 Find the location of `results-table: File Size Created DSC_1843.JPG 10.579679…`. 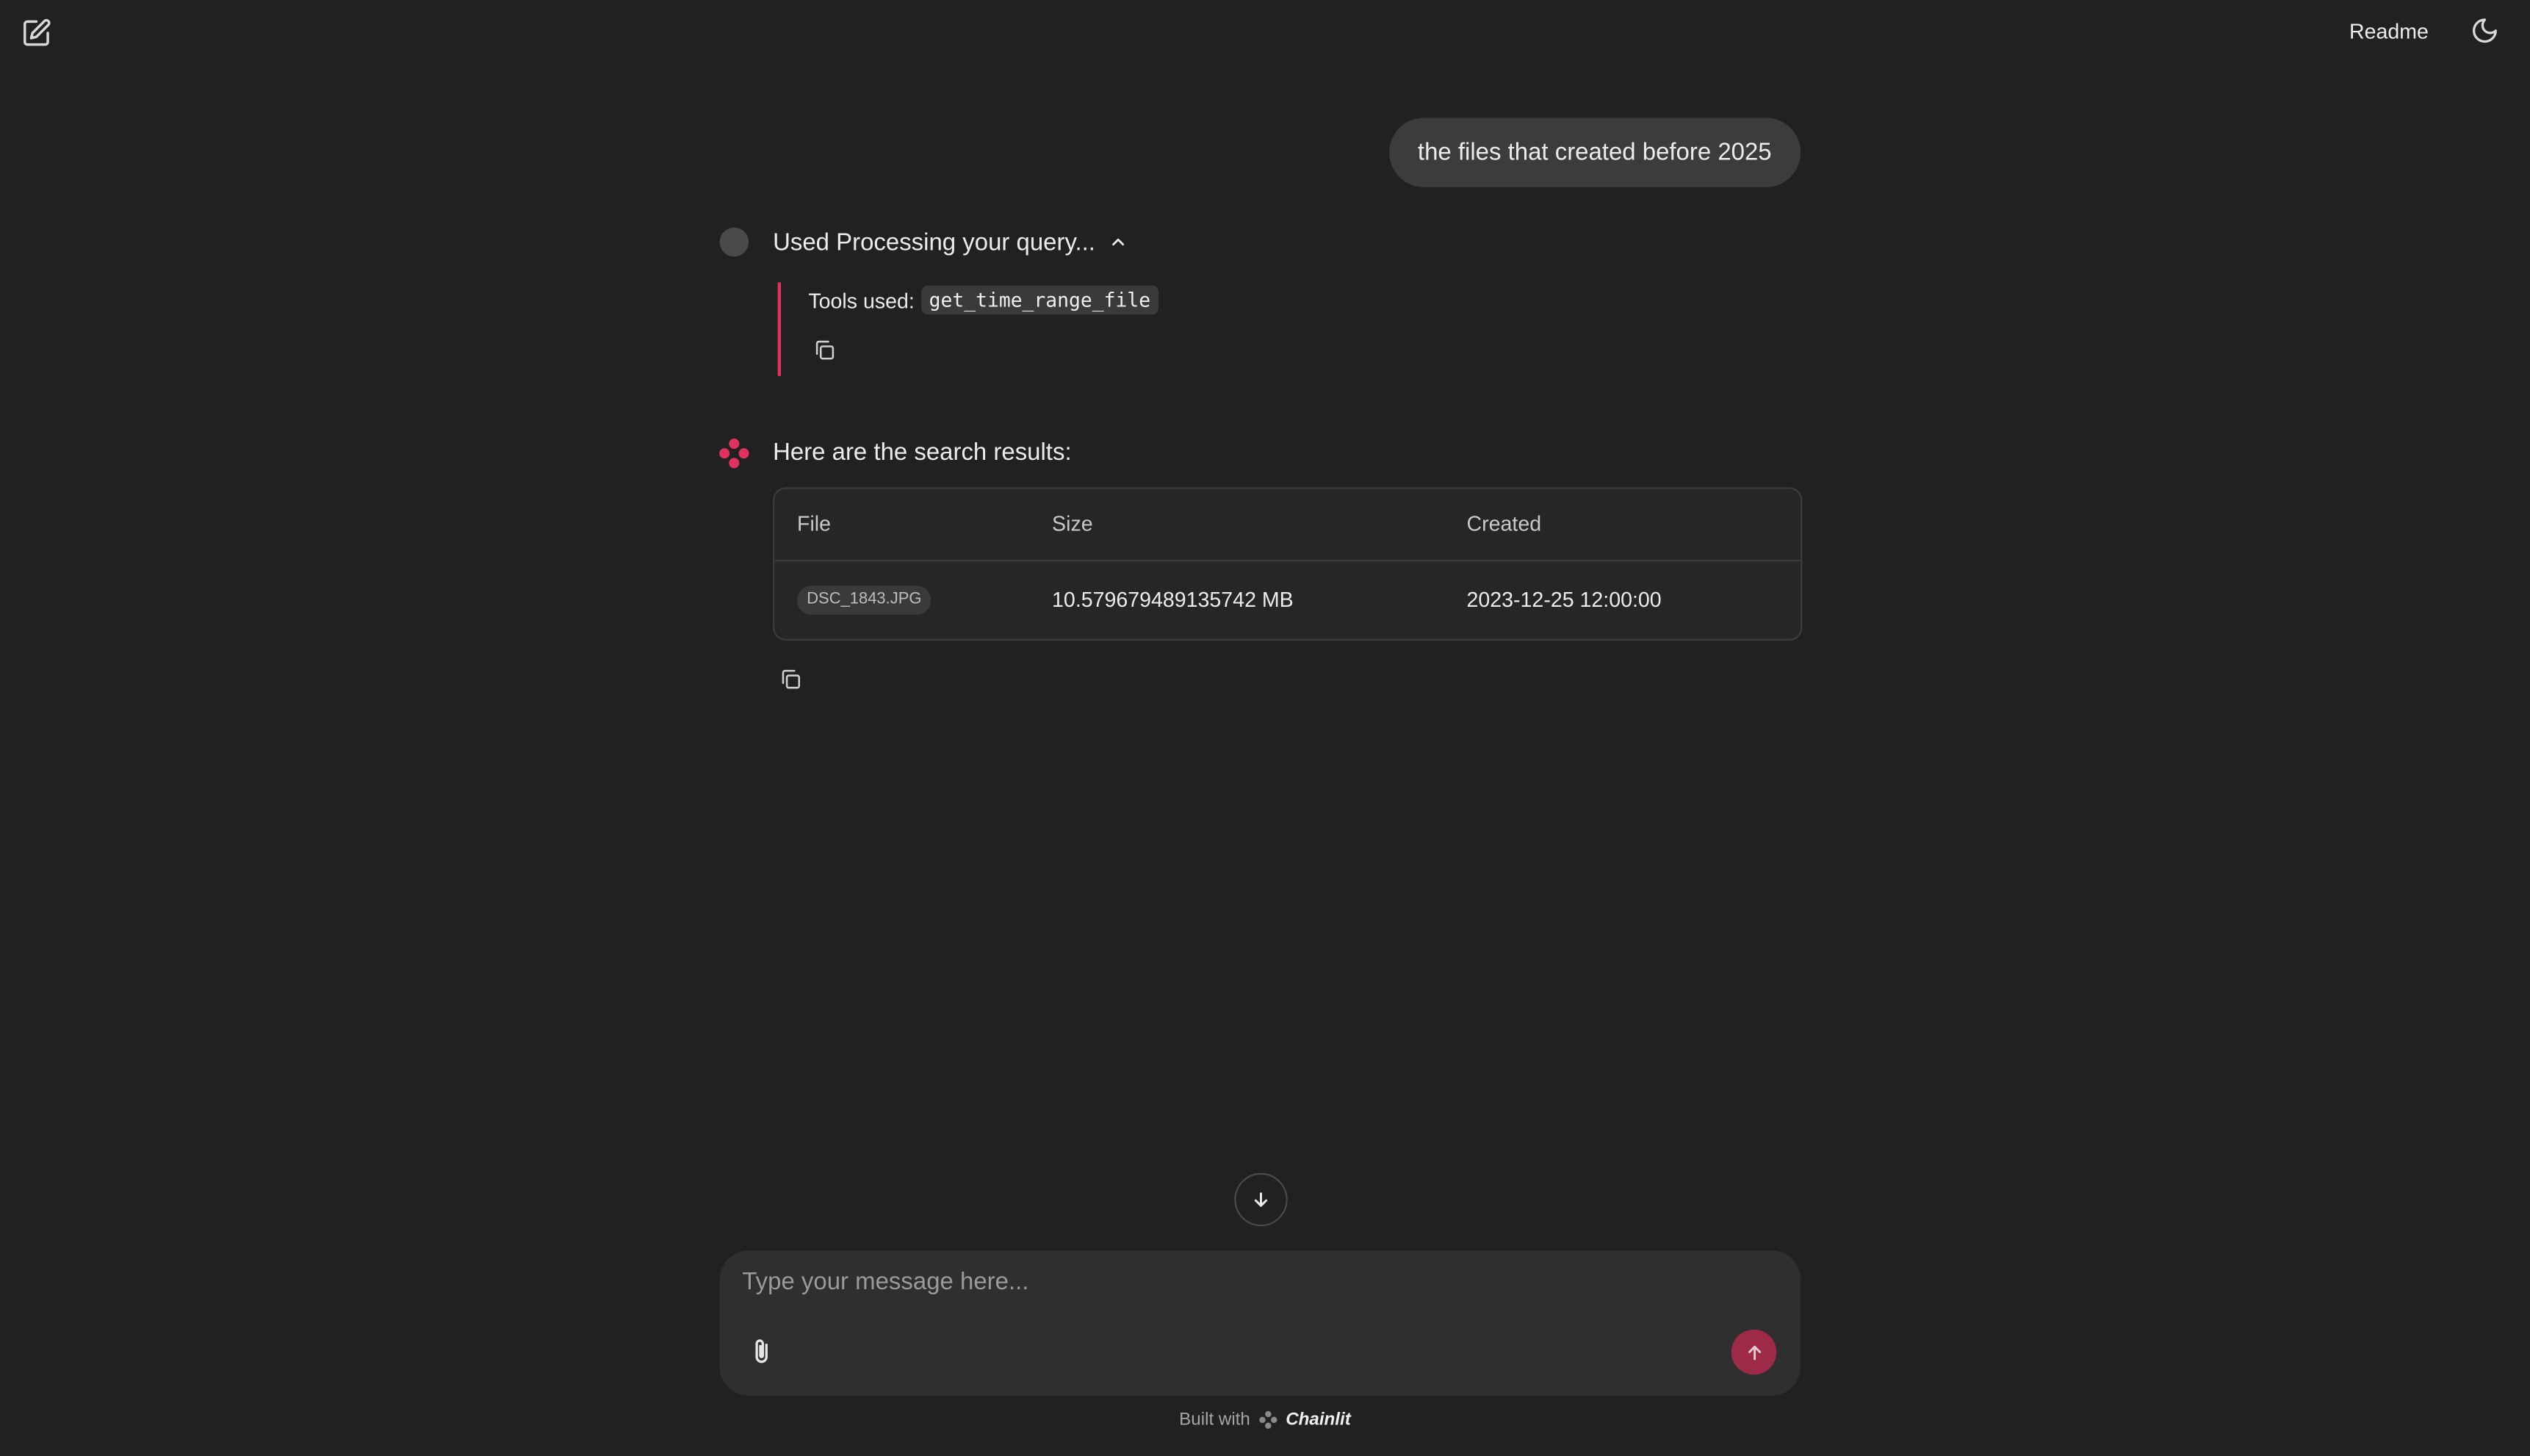

results-table: File Size Created DSC_1843.JPG 10.579679… is located at coordinates (1288, 564).